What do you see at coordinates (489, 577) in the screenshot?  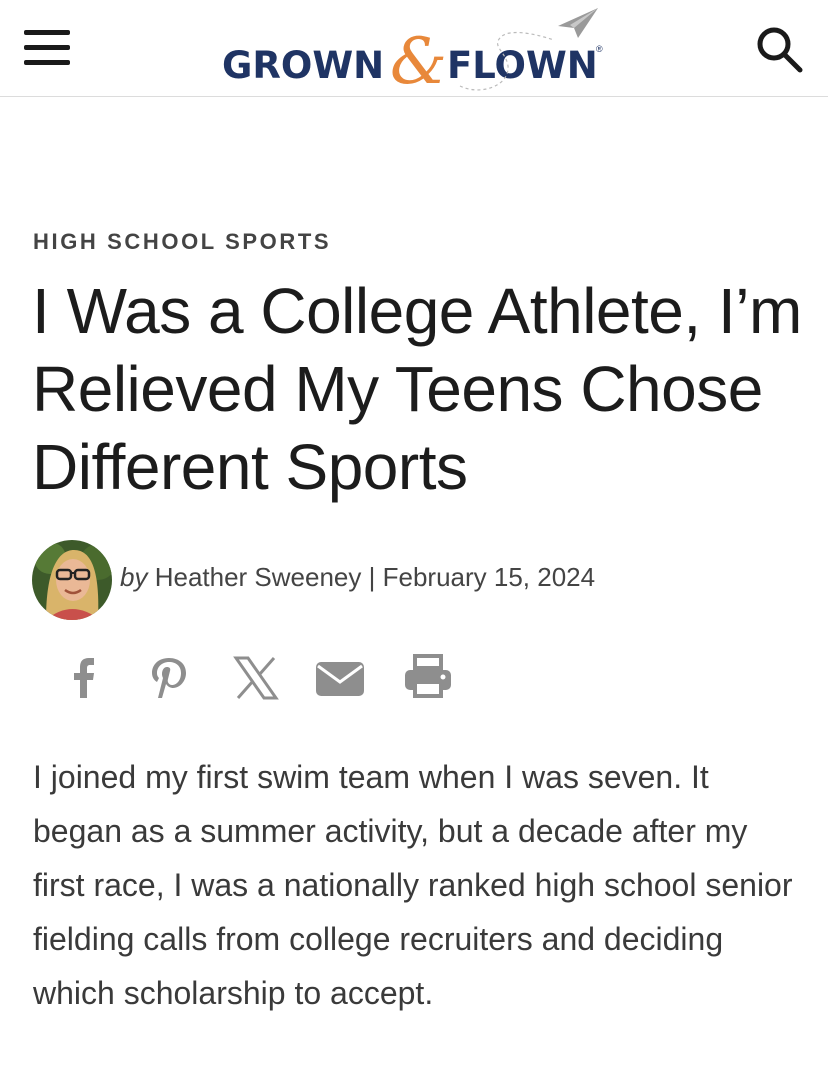 I see `publish-date: February 15, 2024` at bounding box center [489, 577].